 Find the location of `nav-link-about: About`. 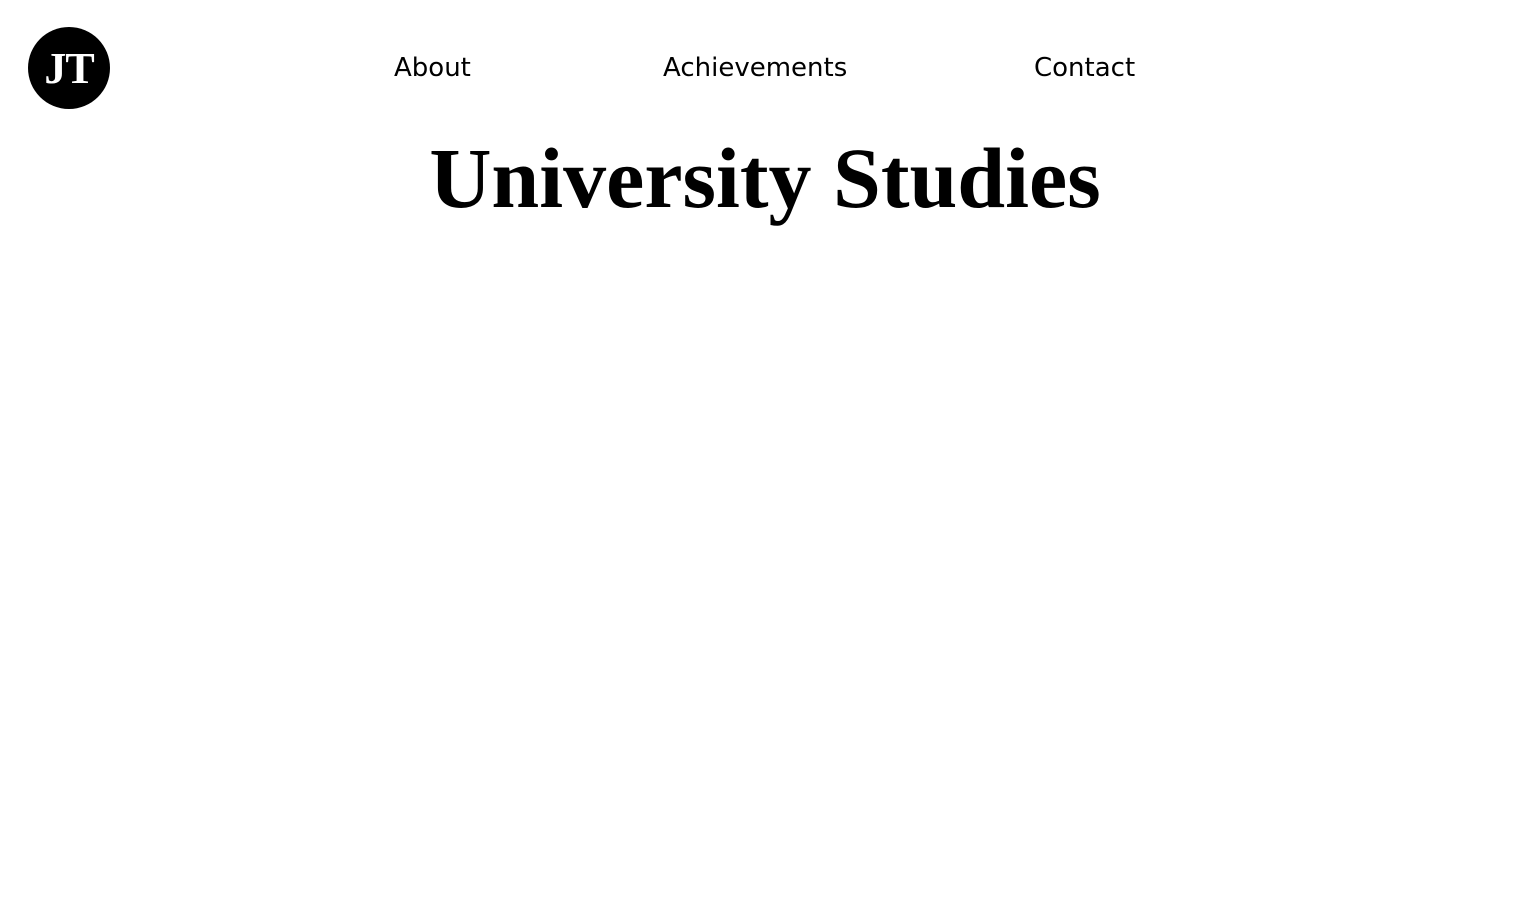

nav-link-about: About is located at coordinates (432, 68).